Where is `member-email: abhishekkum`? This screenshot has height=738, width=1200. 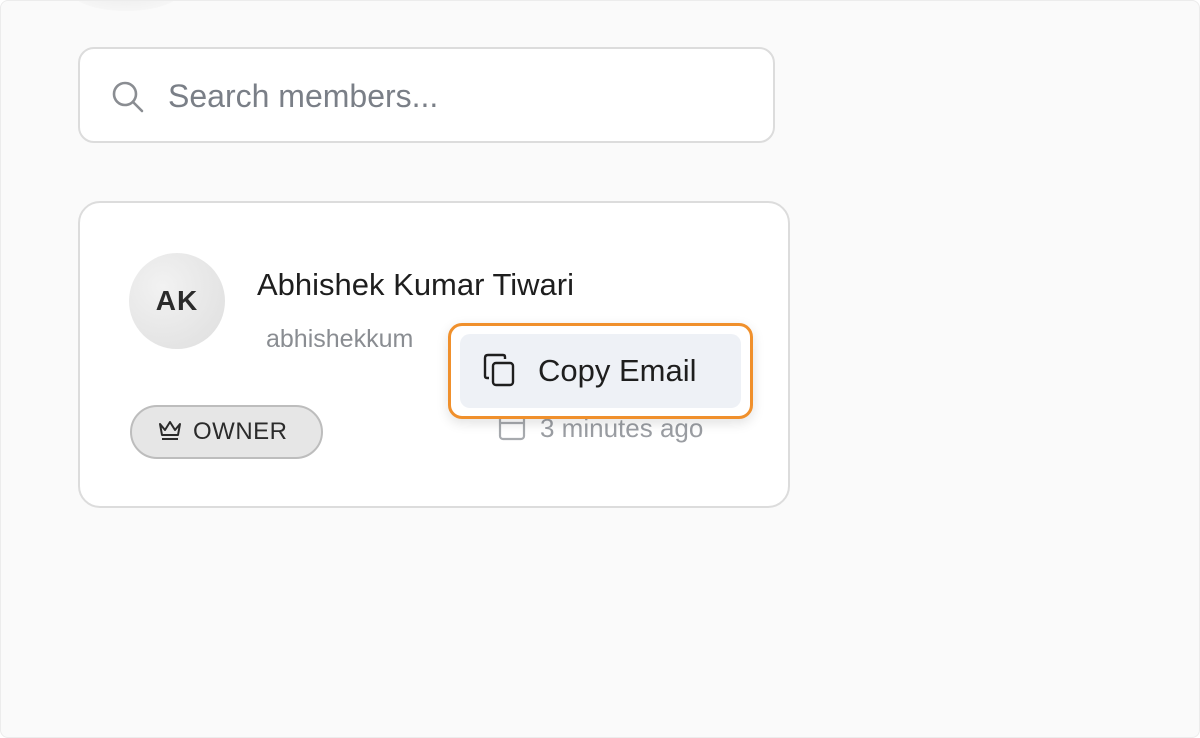
member-email: abhishekkum is located at coordinates (359, 339).